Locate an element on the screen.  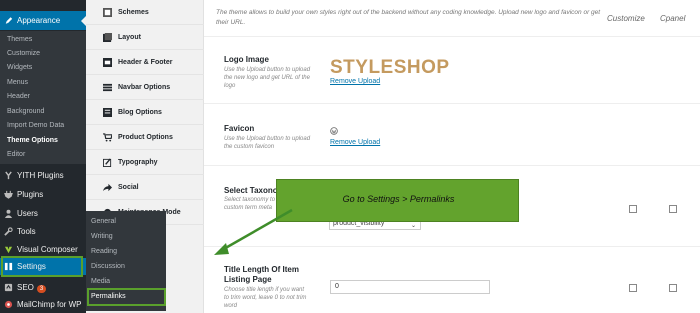
pointer-arrow-icon is located at coordinates (253, 231).